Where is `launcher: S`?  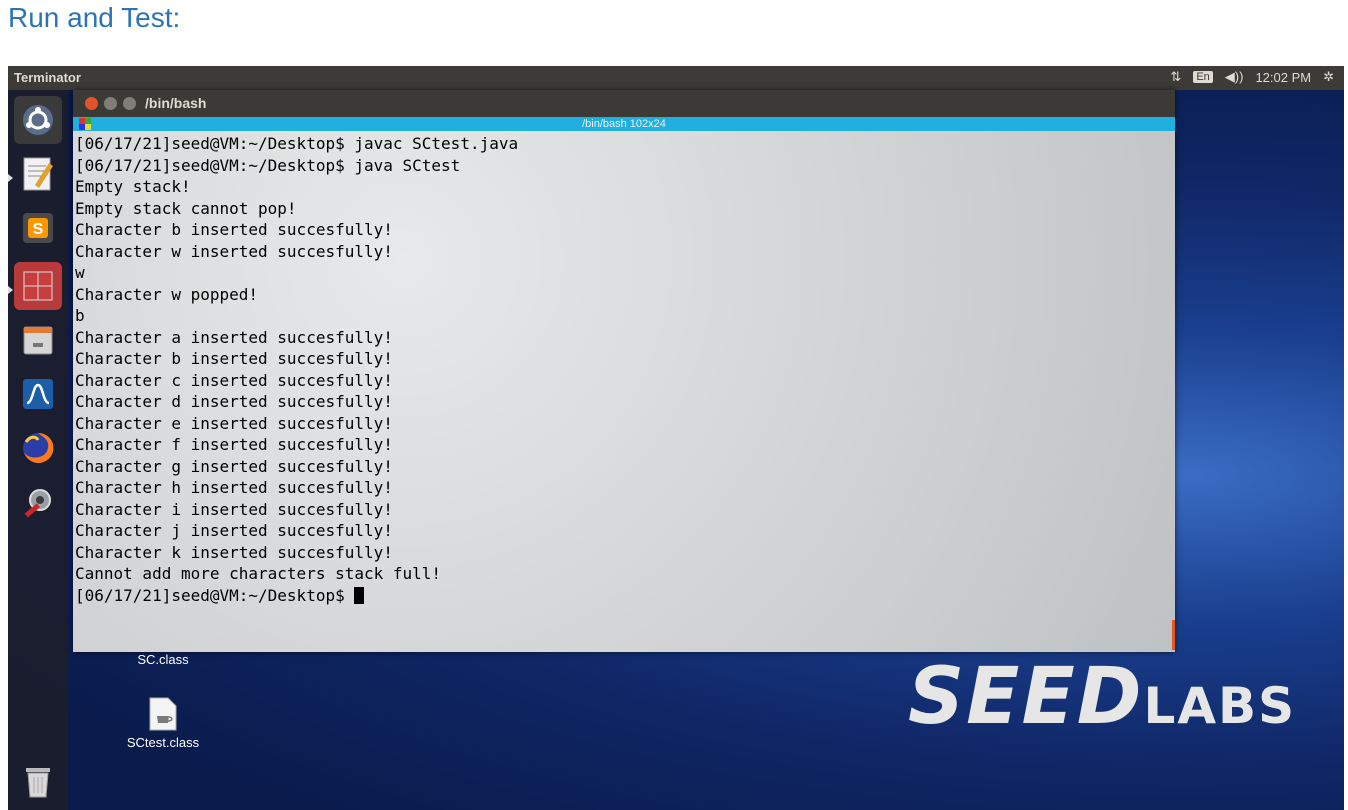
launcher: S is located at coordinates (38, 450).